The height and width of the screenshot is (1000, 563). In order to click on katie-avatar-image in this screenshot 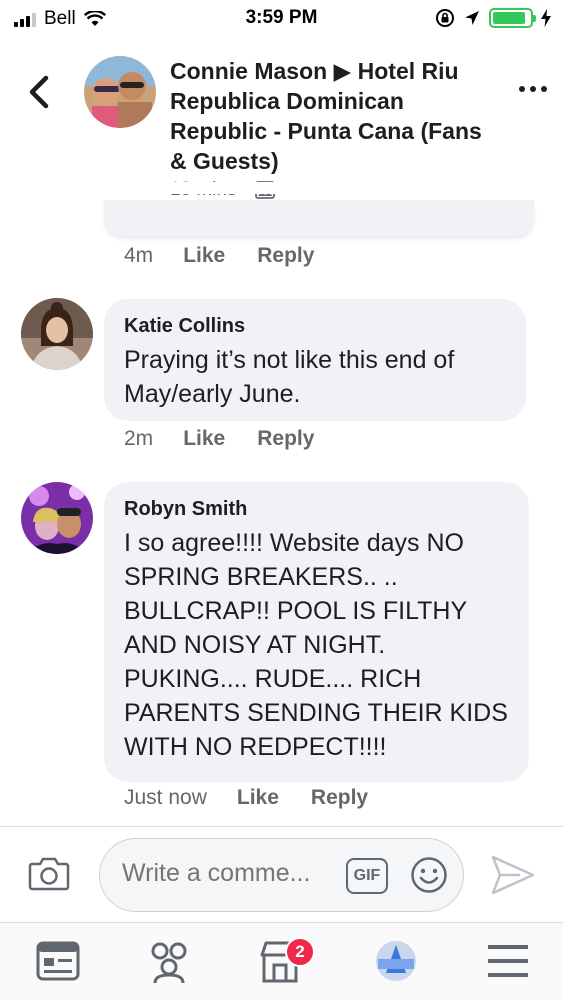, I will do `click(57, 334)`.